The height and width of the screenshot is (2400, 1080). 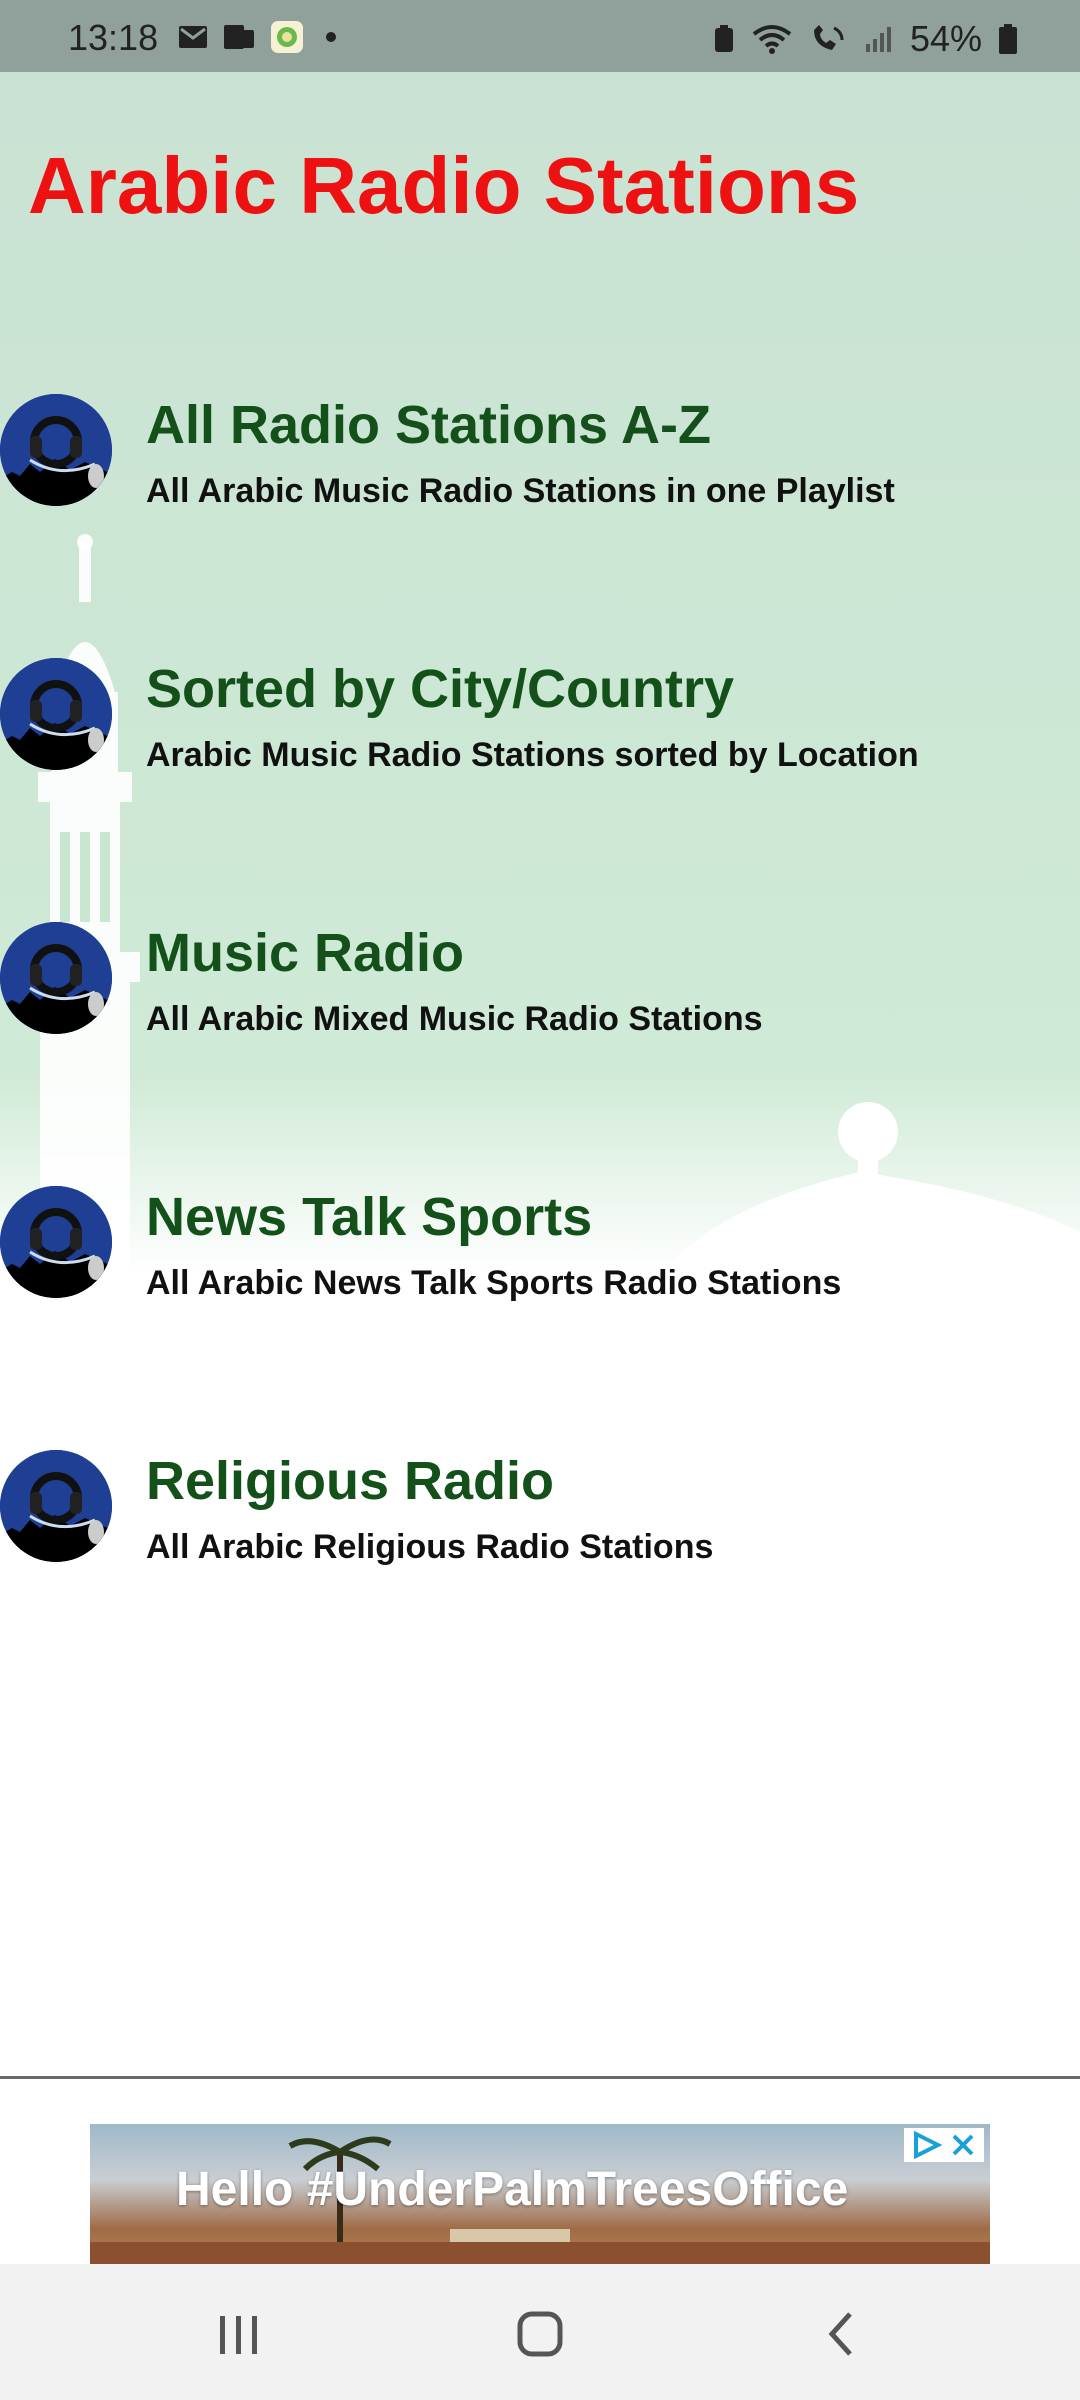 What do you see at coordinates (444, 185) in the screenshot?
I see `page-title: Arabic Radio Stations` at bounding box center [444, 185].